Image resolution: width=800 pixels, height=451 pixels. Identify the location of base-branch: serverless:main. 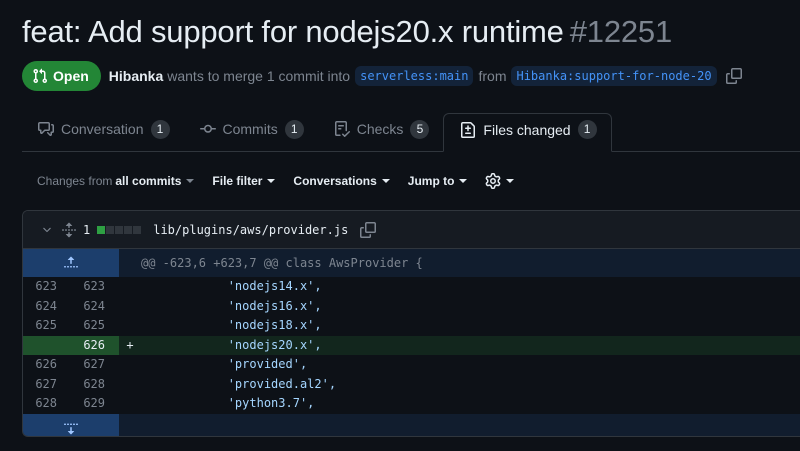
(414, 76).